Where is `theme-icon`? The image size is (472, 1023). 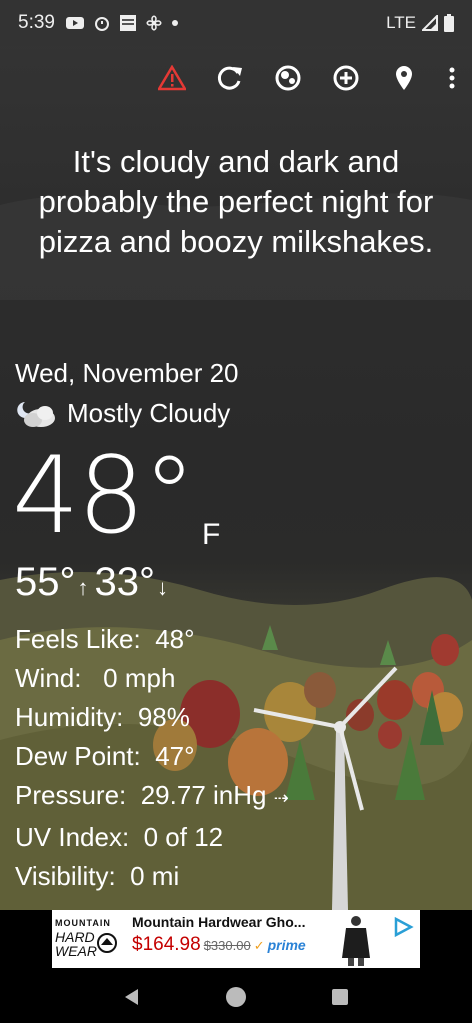 theme-icon is located at coordinates (288, 78).